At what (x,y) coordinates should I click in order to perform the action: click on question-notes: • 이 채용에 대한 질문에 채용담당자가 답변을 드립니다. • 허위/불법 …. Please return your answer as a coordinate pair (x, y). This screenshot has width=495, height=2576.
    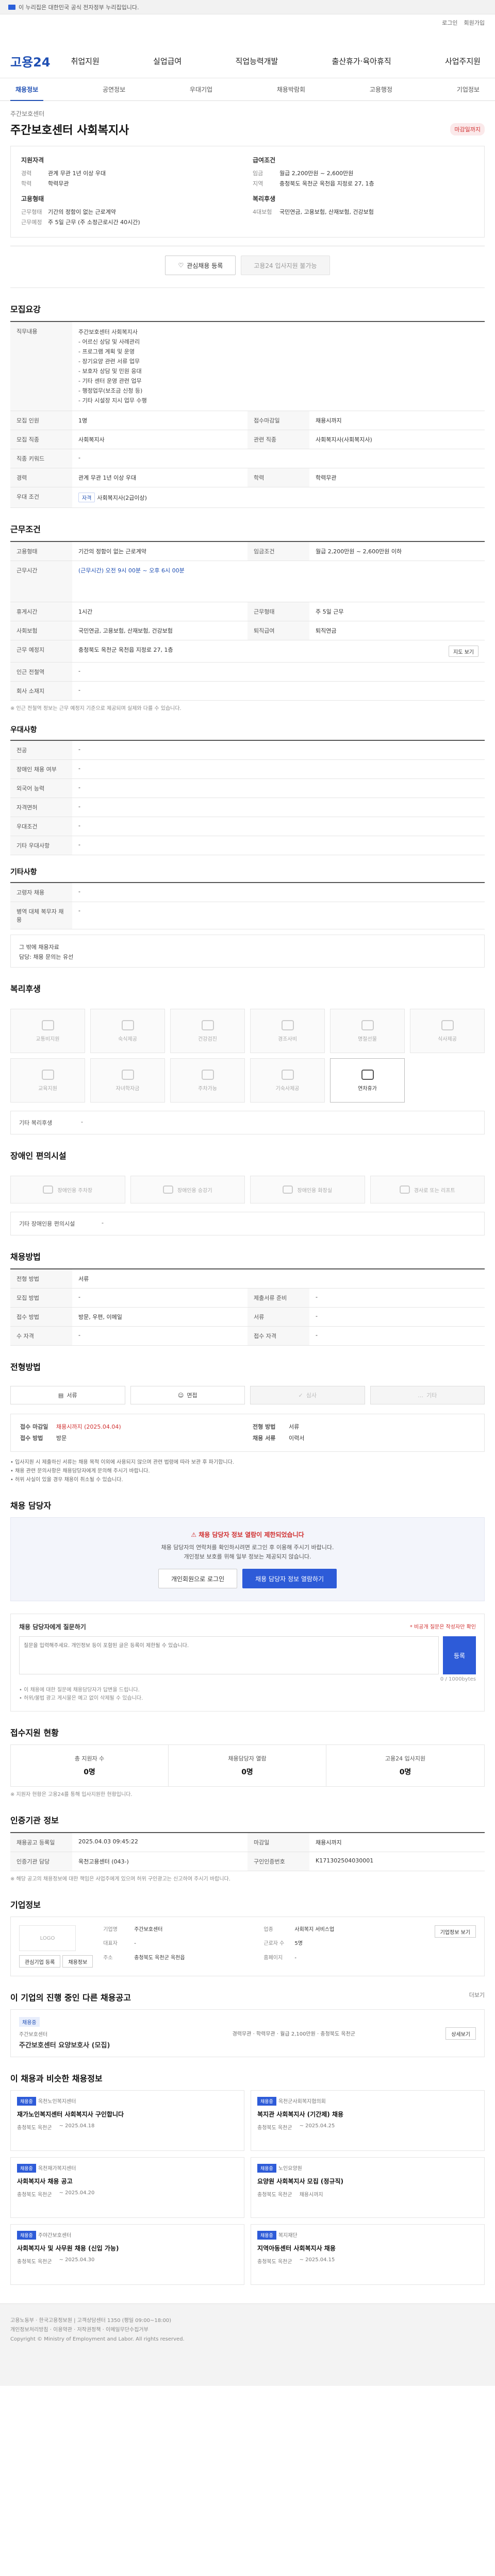
    Looking at the image, I should click on (81, 1694).